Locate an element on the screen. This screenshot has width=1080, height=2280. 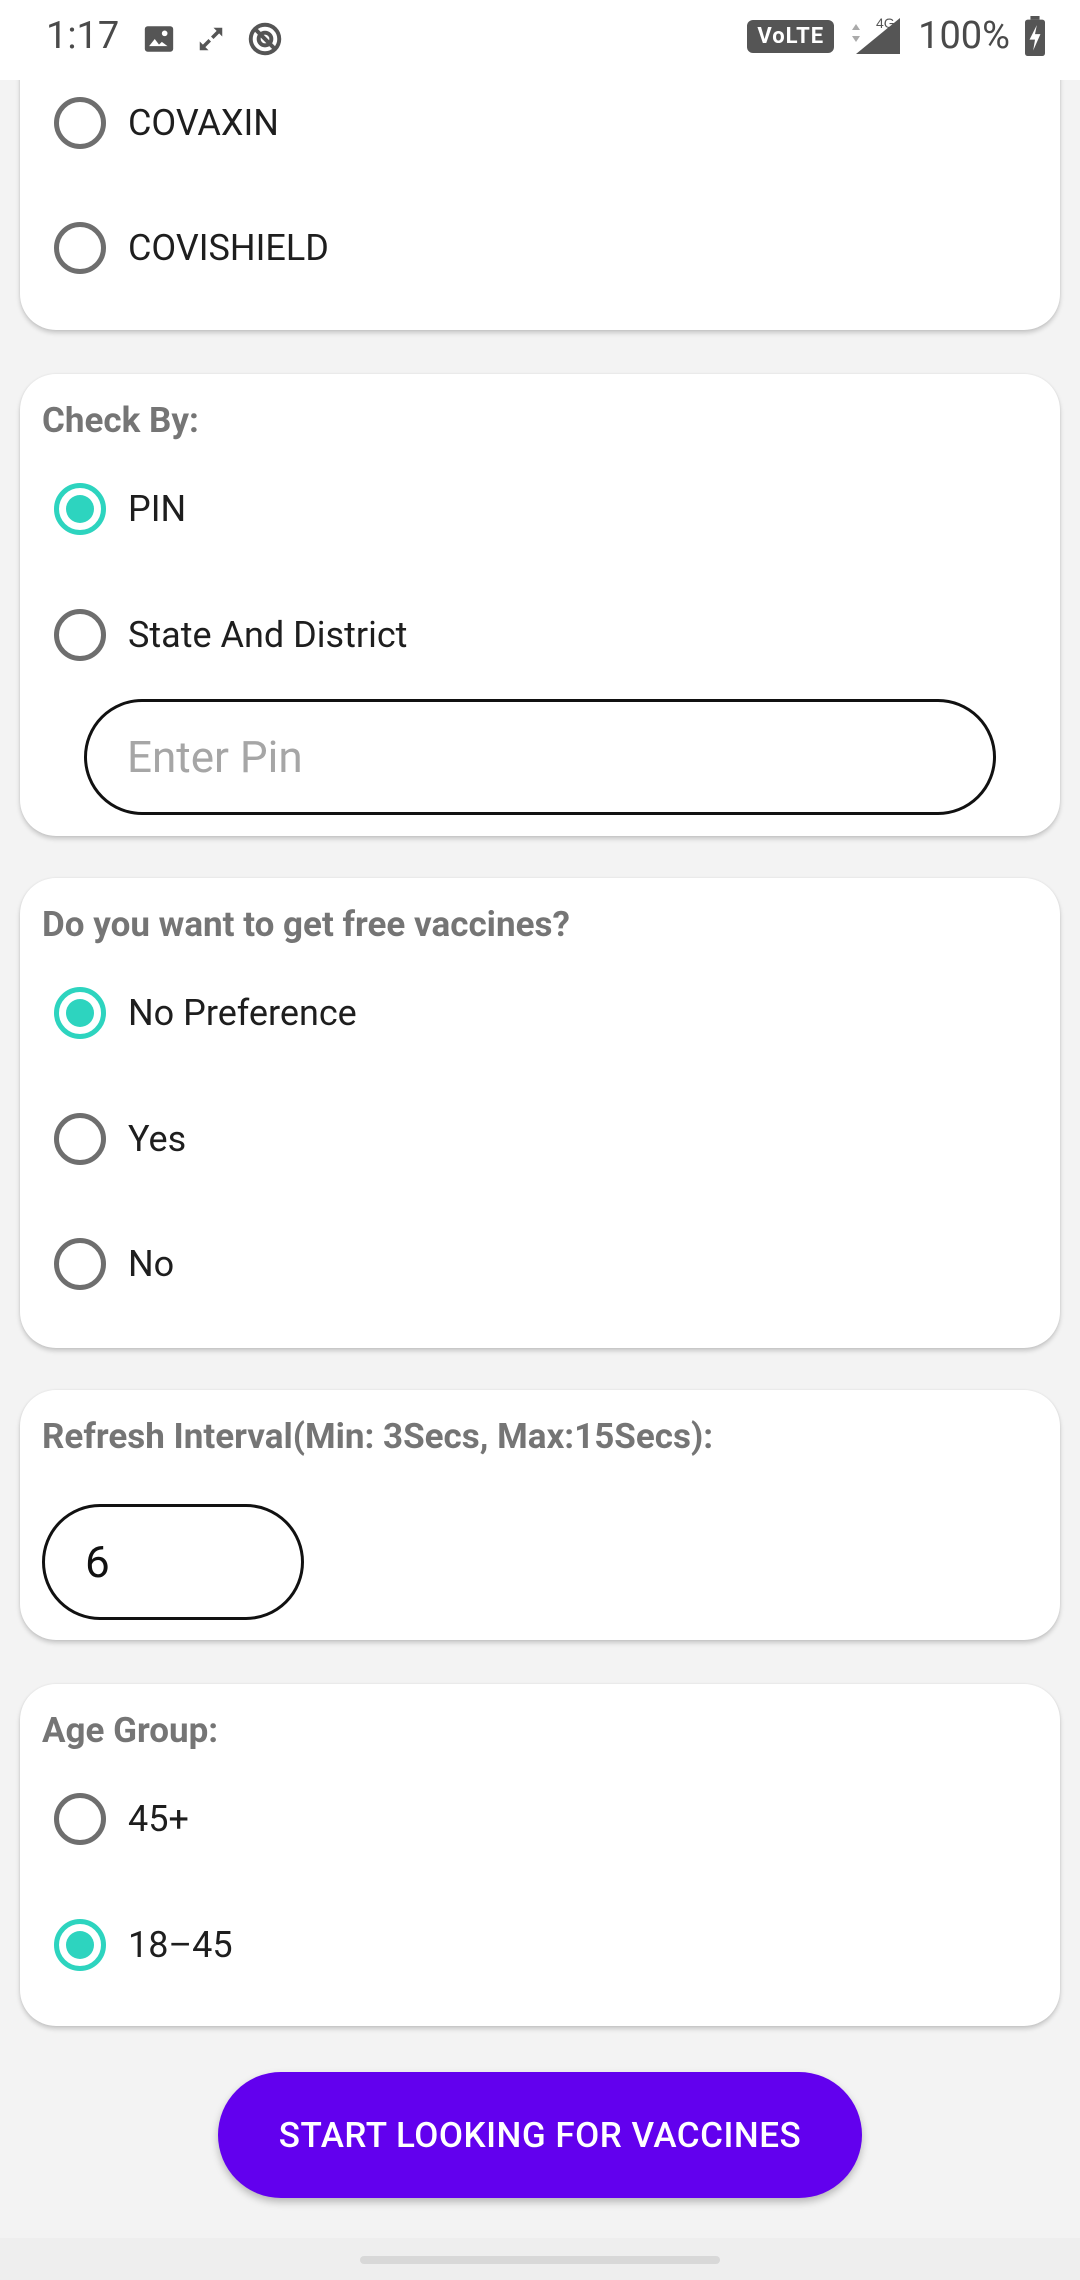
battery-percent: 100% is located at coordinates (964, 36).